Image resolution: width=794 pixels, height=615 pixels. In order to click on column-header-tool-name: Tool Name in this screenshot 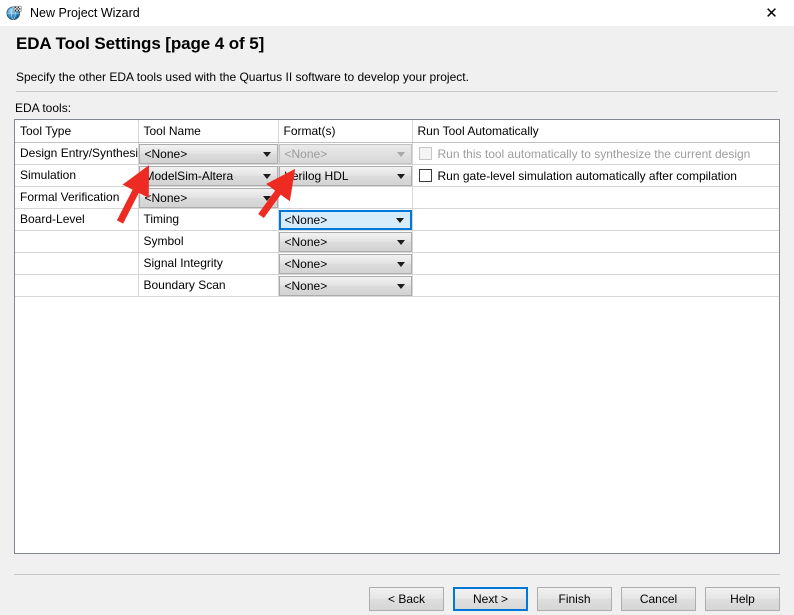, I will do `click(208, 131)`.